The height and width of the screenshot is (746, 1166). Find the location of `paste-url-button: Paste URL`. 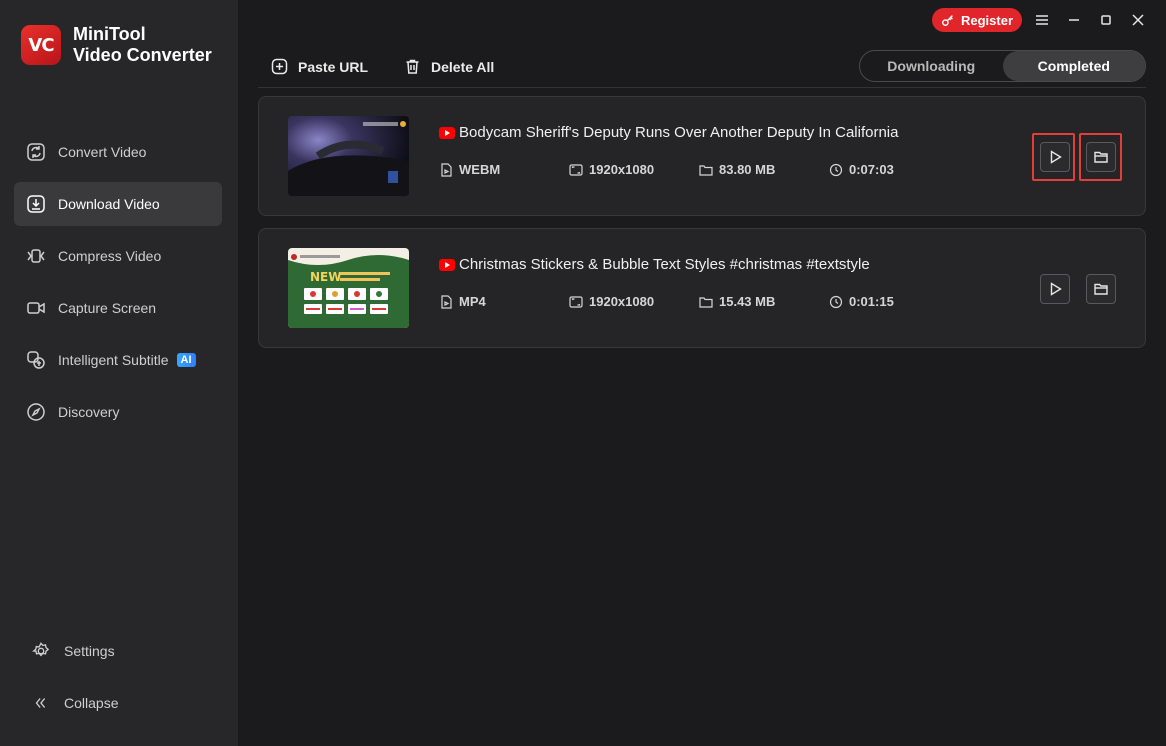

paste-url-button: Paste URL is located at coordinates (319, 66).